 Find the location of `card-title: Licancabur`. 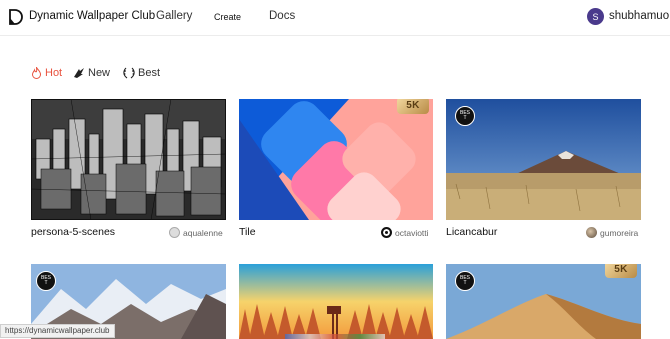

card-title: Licancabur is located at coordinates (471, 232).